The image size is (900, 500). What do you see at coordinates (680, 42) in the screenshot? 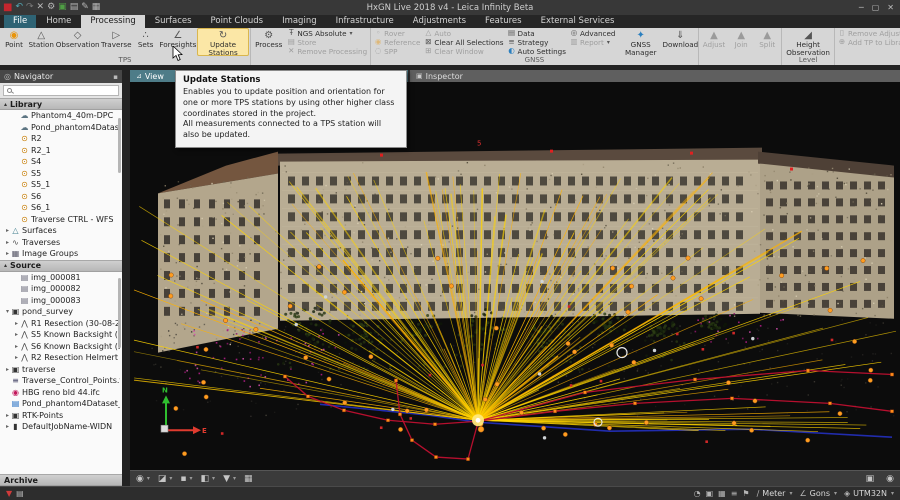
I see `ribbon-button-download: ⇓ Download` at bounding box center [680, 42].